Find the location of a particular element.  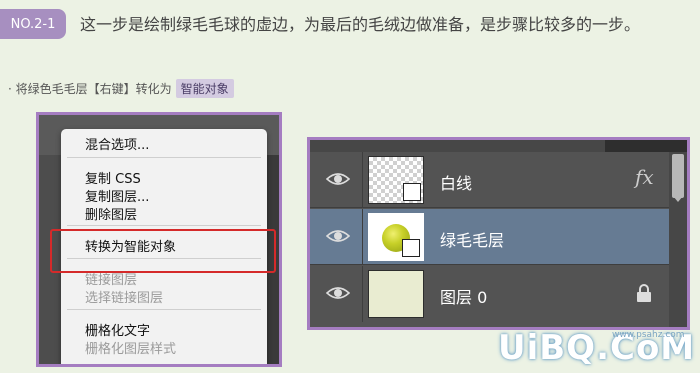

step-headline: 这一步是绘制绿毛毛球的虚边，为最后的毛绒边做准备，是步骤比较多的一步。 is located at coordinates (360, 24).